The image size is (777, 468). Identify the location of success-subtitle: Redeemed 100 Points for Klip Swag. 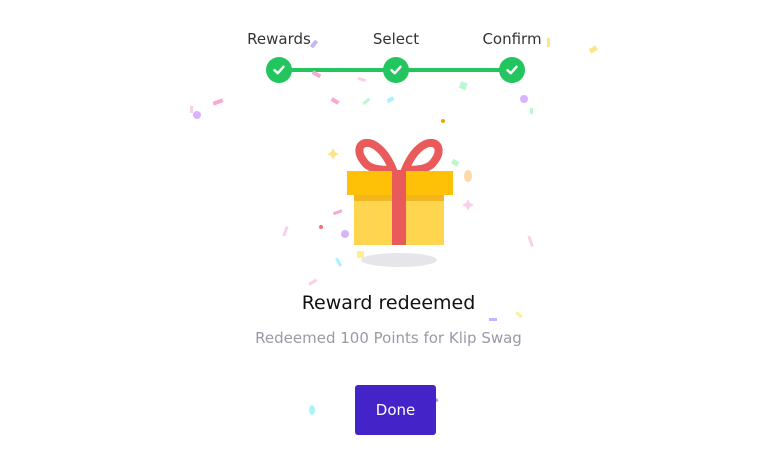
(388, 338).